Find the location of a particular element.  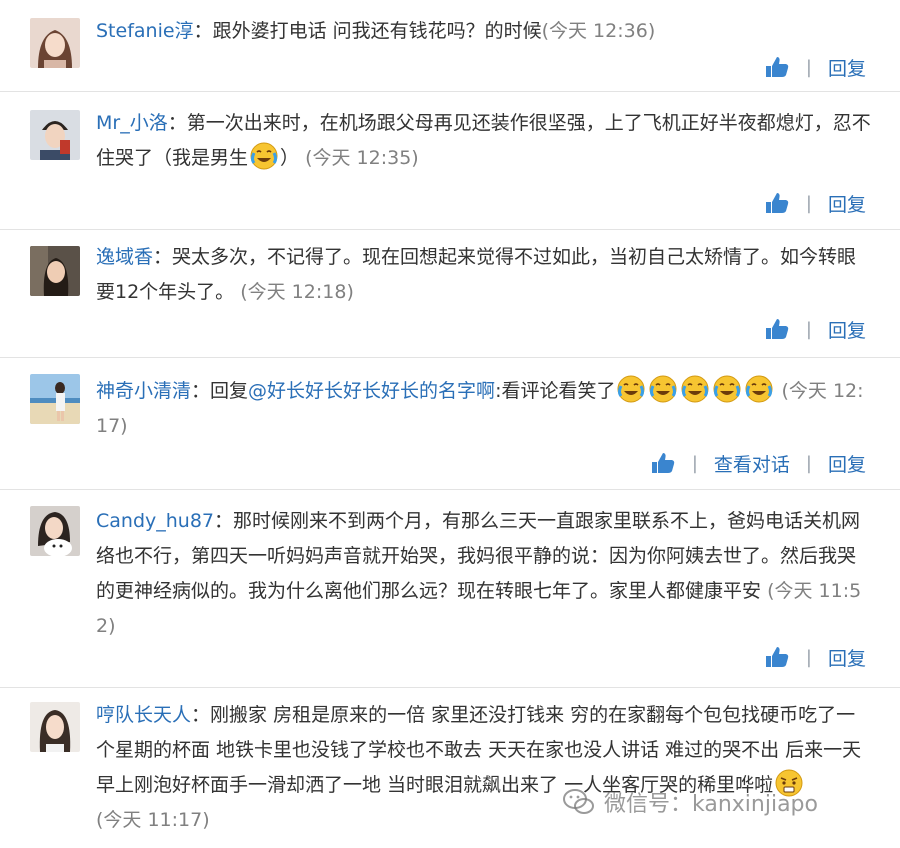

comment-body: 跟外婆打电话 问我还有钱花吗？的时候 is located at coordinates (377, 31).